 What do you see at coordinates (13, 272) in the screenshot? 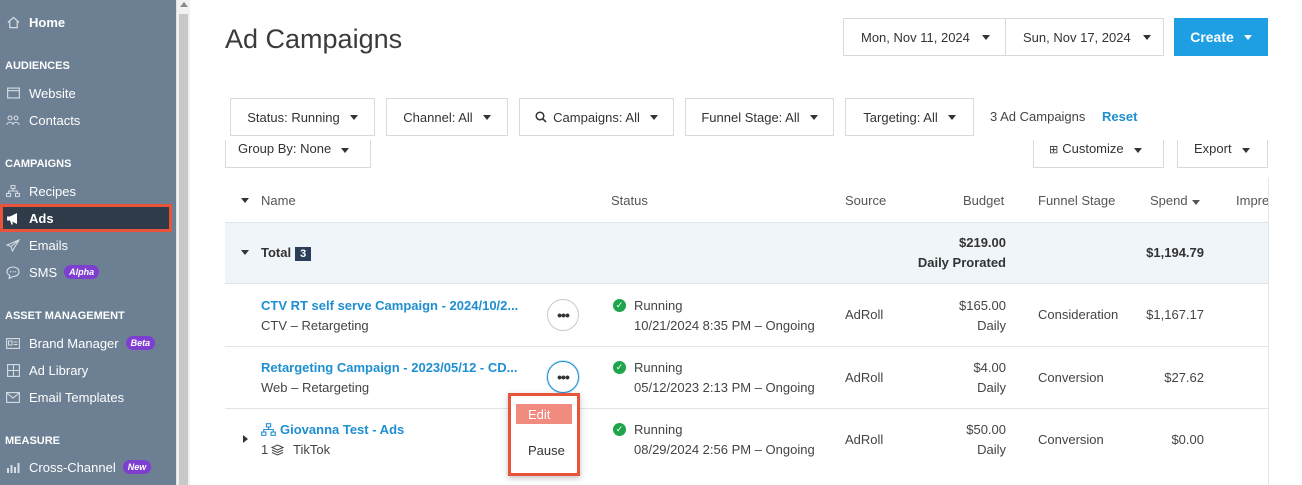
I see `chat-bubble-icon` at bounding box center [13, 272].